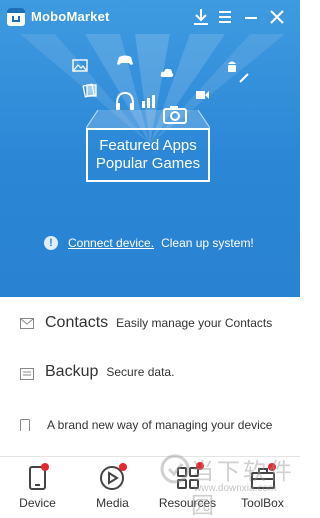 This screenshot has height=518, width=320. I want to click on contacts-row: Contacts Easily manage your Contacts, so click(146, 323).